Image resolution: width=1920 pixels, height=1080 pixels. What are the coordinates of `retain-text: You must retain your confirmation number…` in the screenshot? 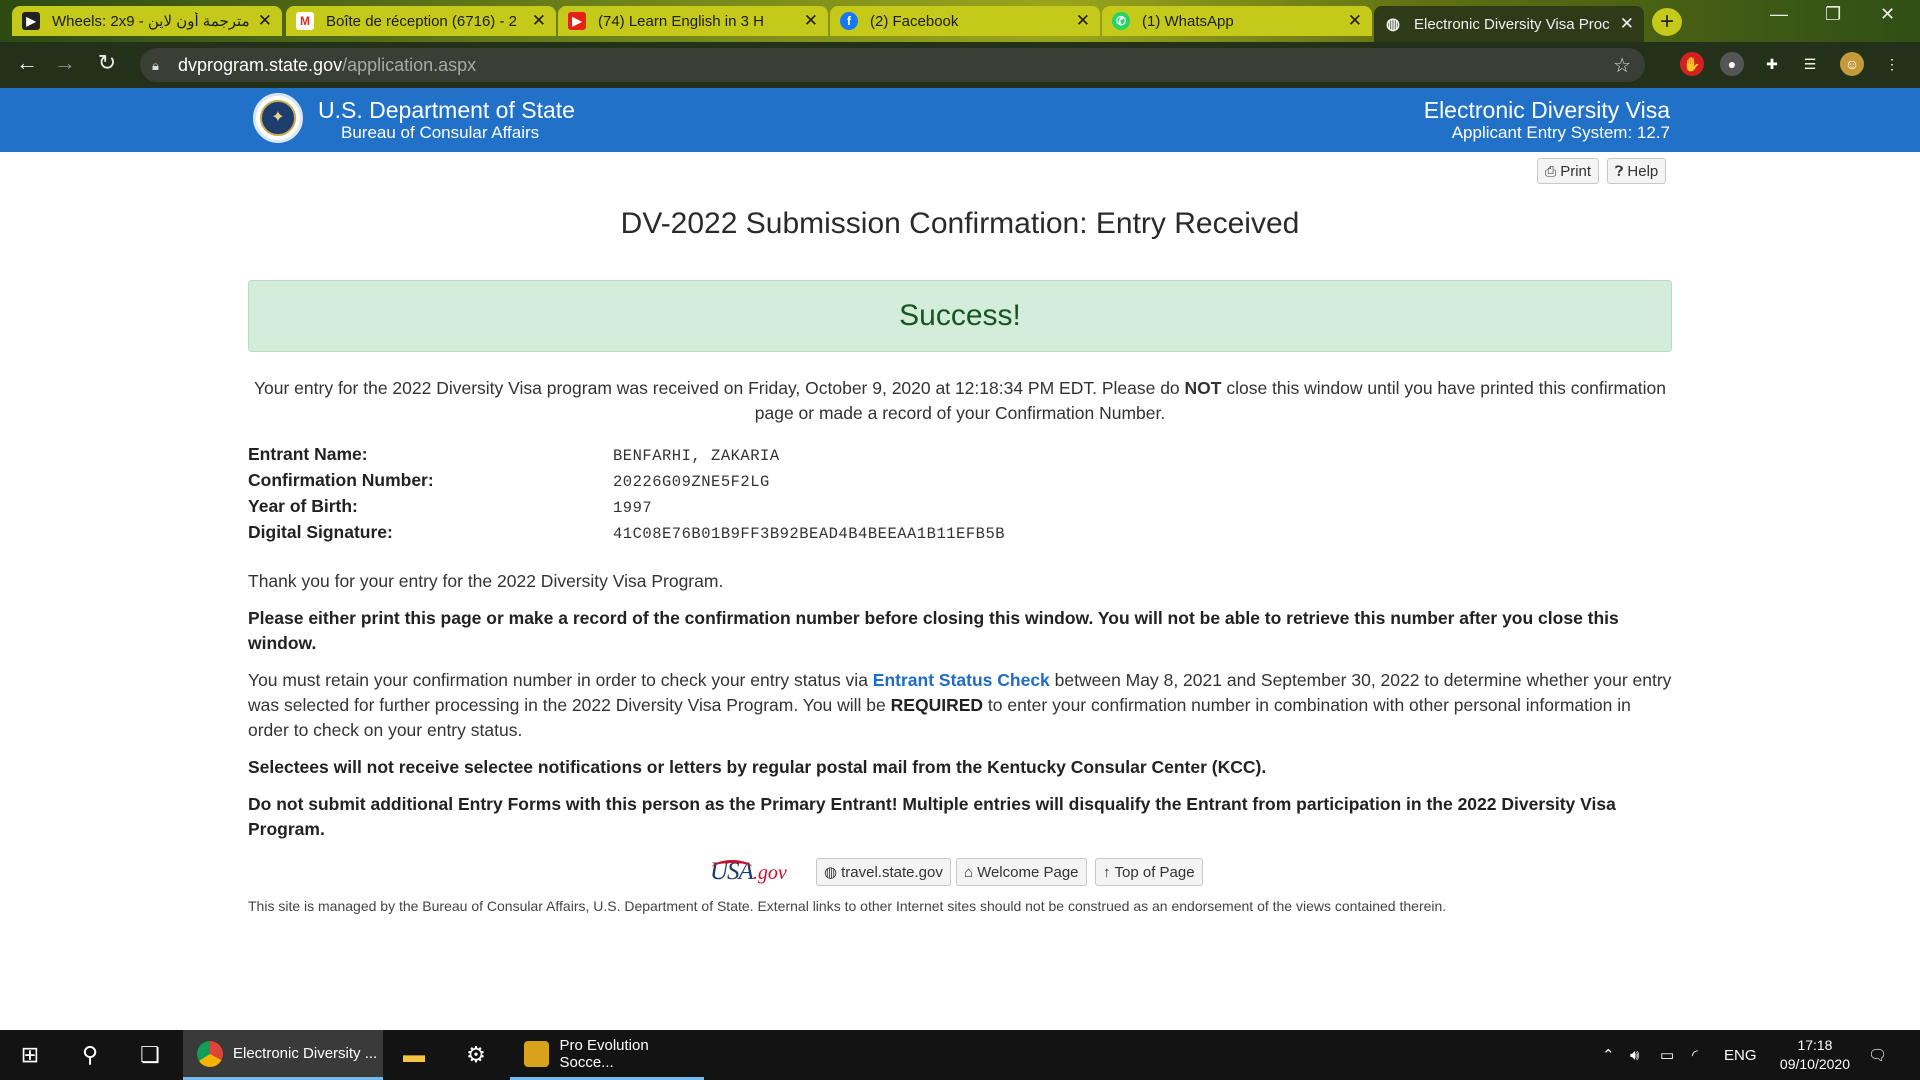 It's located at (560, 680).